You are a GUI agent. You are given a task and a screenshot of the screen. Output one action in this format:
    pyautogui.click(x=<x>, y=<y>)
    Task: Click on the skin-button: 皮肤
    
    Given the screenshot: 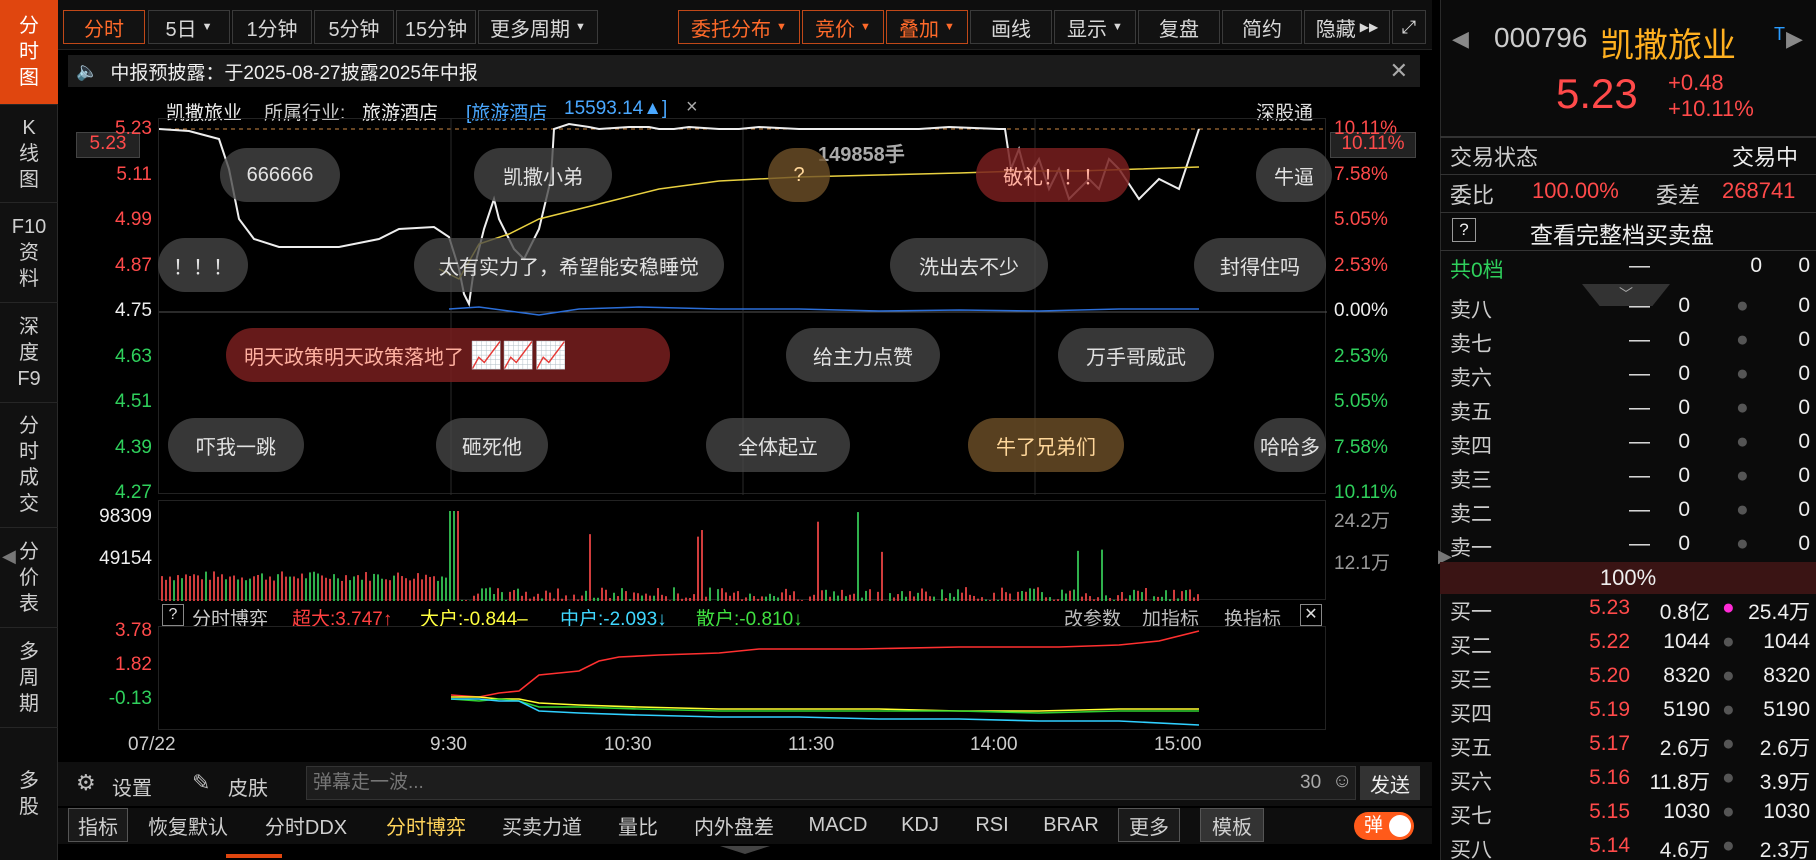 What is the action you would take?
    pyautogui.click(x=248, y=786)
    